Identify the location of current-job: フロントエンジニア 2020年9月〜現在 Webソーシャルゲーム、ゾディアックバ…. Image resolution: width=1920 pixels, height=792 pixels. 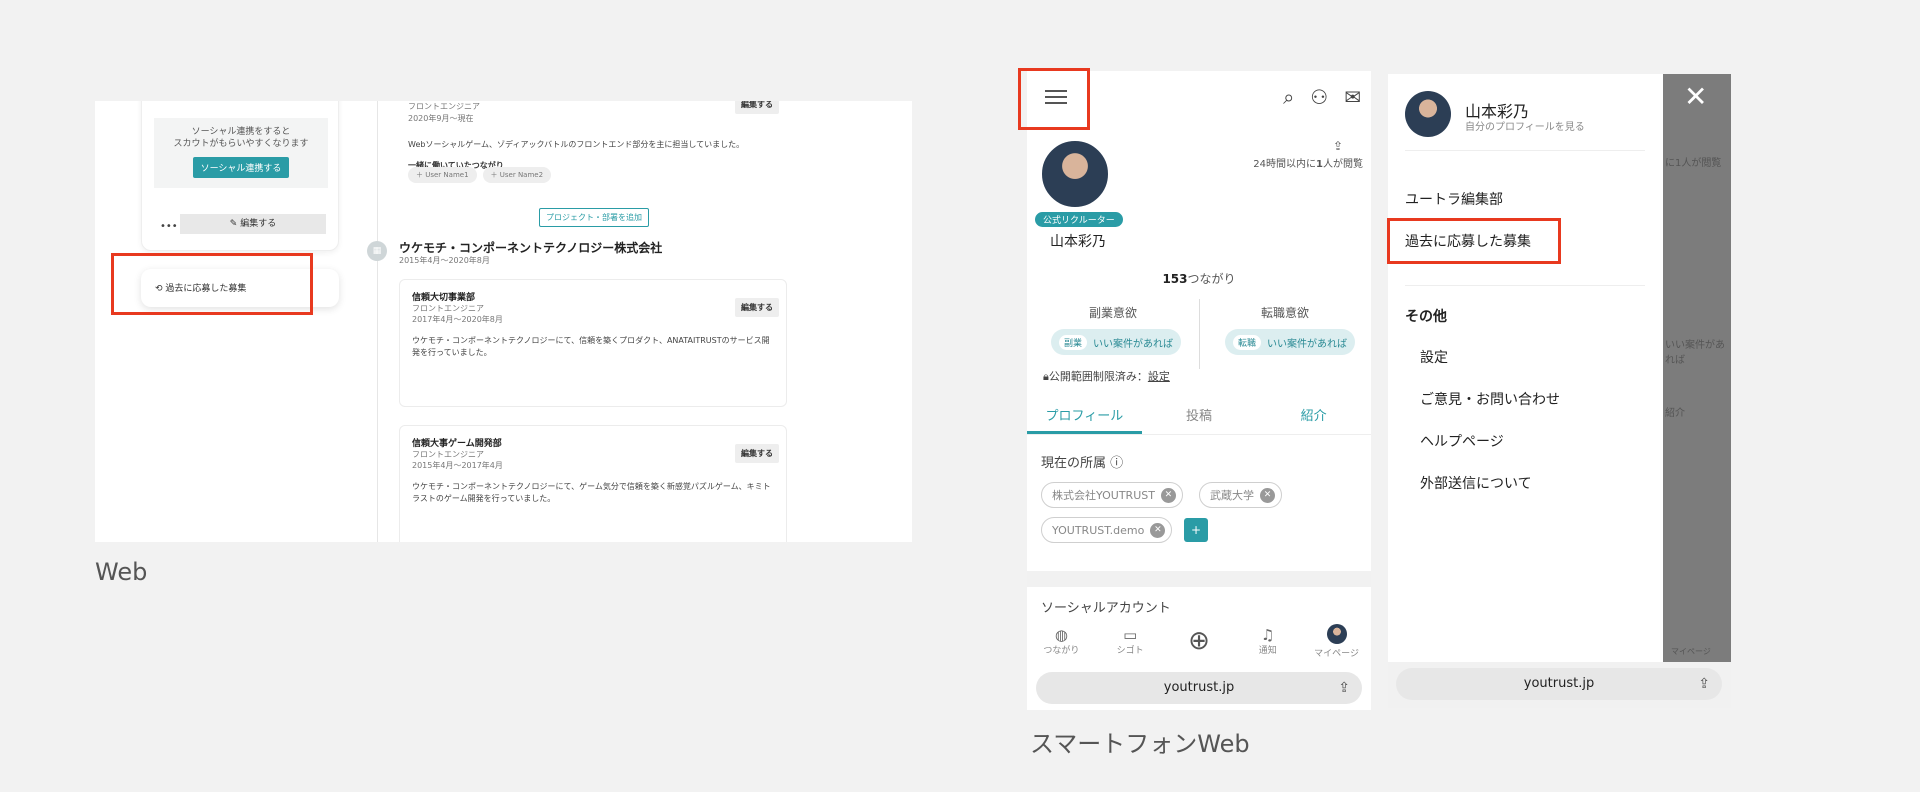
(598, 136).